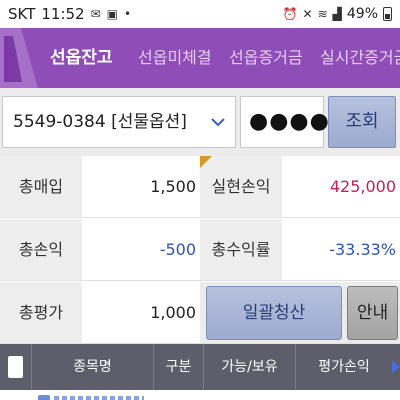 This screenshot has height=400, width=400. What do you see at coordinates (250, 367) in the screenshot?
I see `column-header-available: 가능/보유` at bounding box center [250, 367].